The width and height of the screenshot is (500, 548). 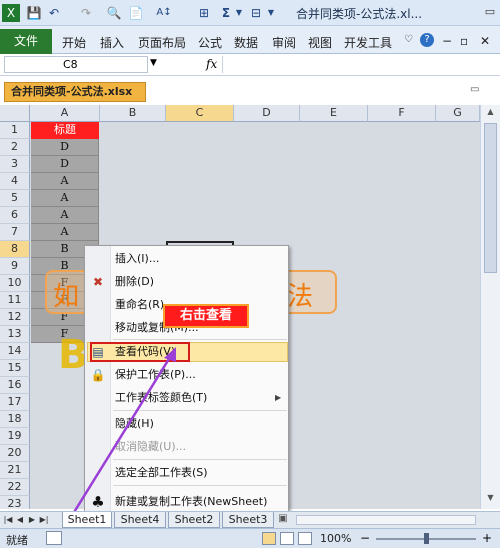 I want to click on row-header: 13, so click(x=15, y=334).